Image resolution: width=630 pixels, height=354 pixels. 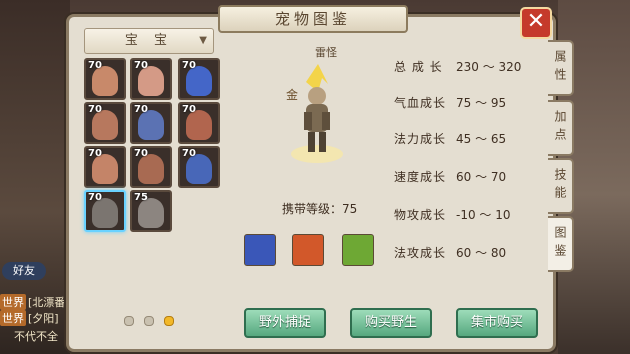 I want to click on stat-label: 法力成长, so click(x=420, y=139).